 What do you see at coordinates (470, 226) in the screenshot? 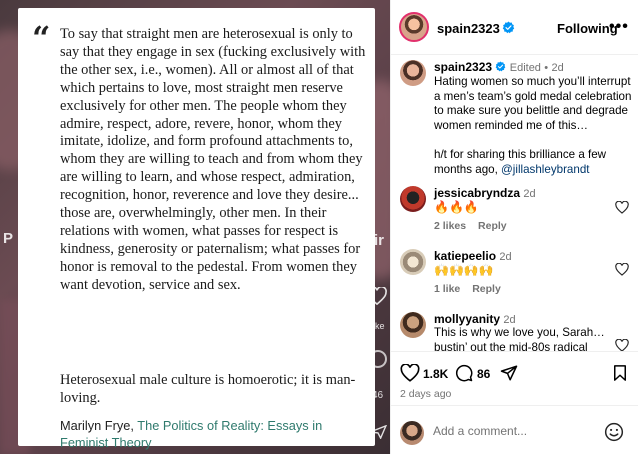
I see `comment-actions: 2 likes Reply` at bounding box center [470, 226].